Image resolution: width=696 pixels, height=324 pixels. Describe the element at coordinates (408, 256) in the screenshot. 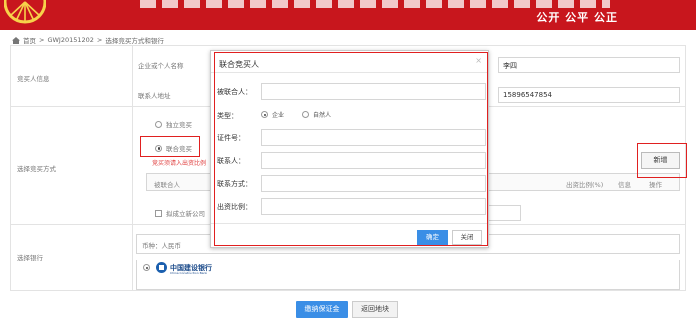

I see `bank-divider` at that location.